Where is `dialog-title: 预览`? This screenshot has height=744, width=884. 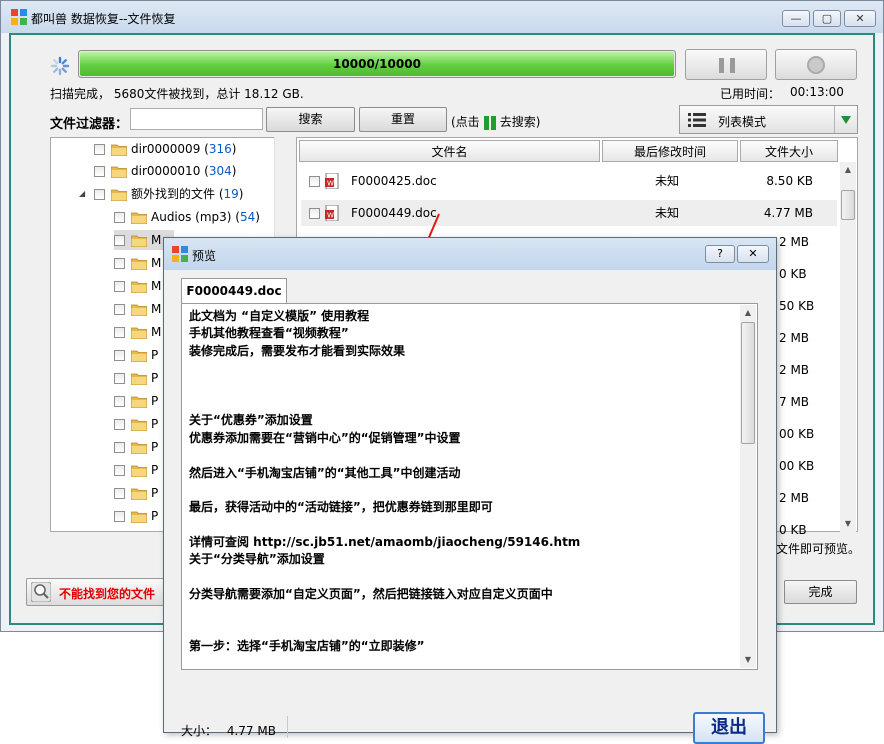 dialog-title: 预览 is located at coordinates (204, 256).